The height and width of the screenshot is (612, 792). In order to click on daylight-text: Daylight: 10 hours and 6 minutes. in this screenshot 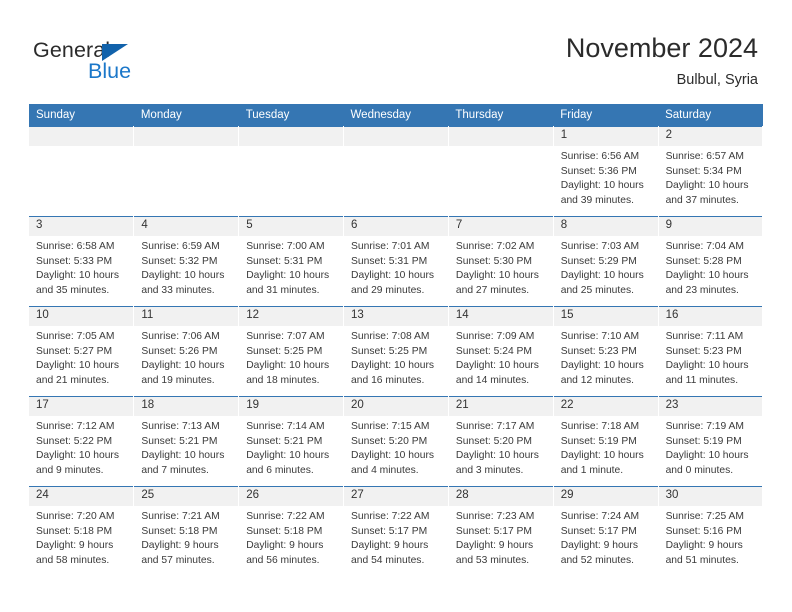, I will do `click(288, 463)`.